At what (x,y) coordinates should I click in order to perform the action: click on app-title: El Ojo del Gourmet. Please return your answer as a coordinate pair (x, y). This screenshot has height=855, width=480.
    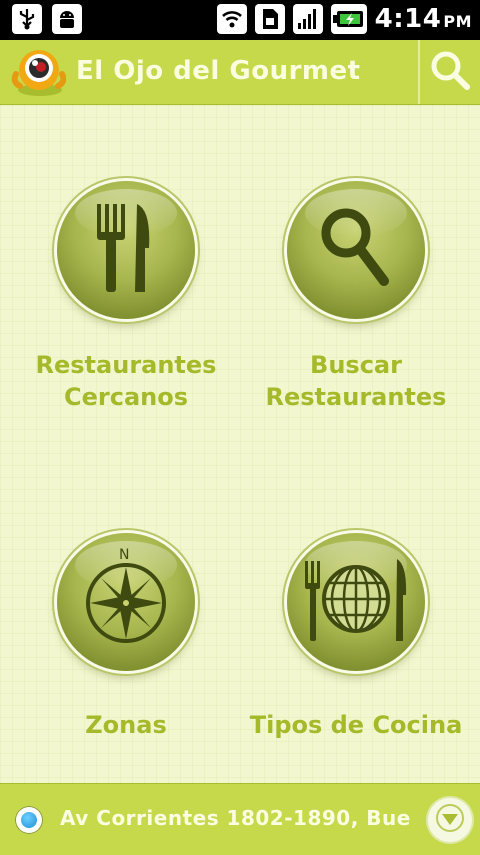
    Looking at the image, I should click on (218, 71).